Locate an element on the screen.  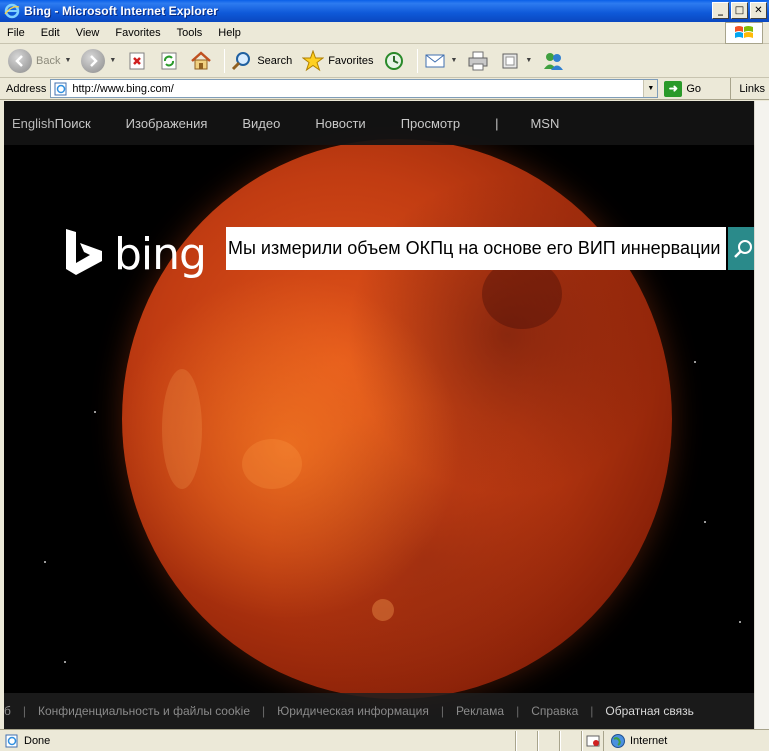
status-cell is located at coordinates (571, 740).